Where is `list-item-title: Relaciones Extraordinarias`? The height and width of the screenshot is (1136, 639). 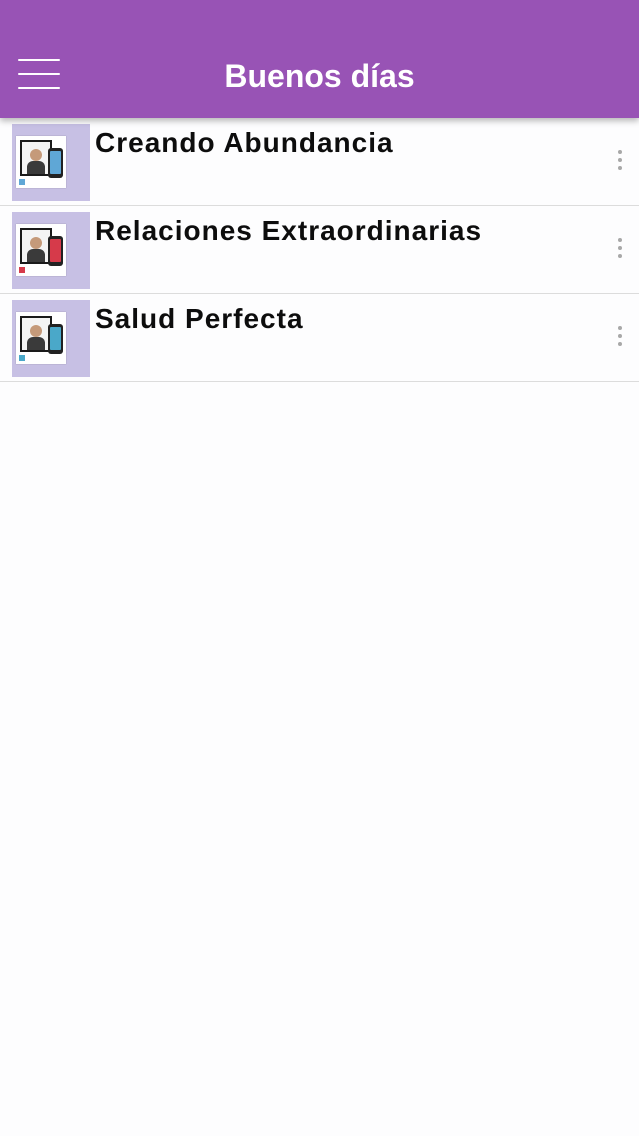 list-item-title: Relaciones Extraordinarias is located at coordinates (289, 230).